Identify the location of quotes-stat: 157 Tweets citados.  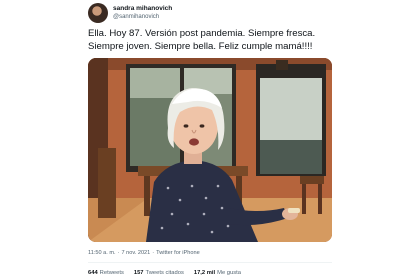
(159, 273).